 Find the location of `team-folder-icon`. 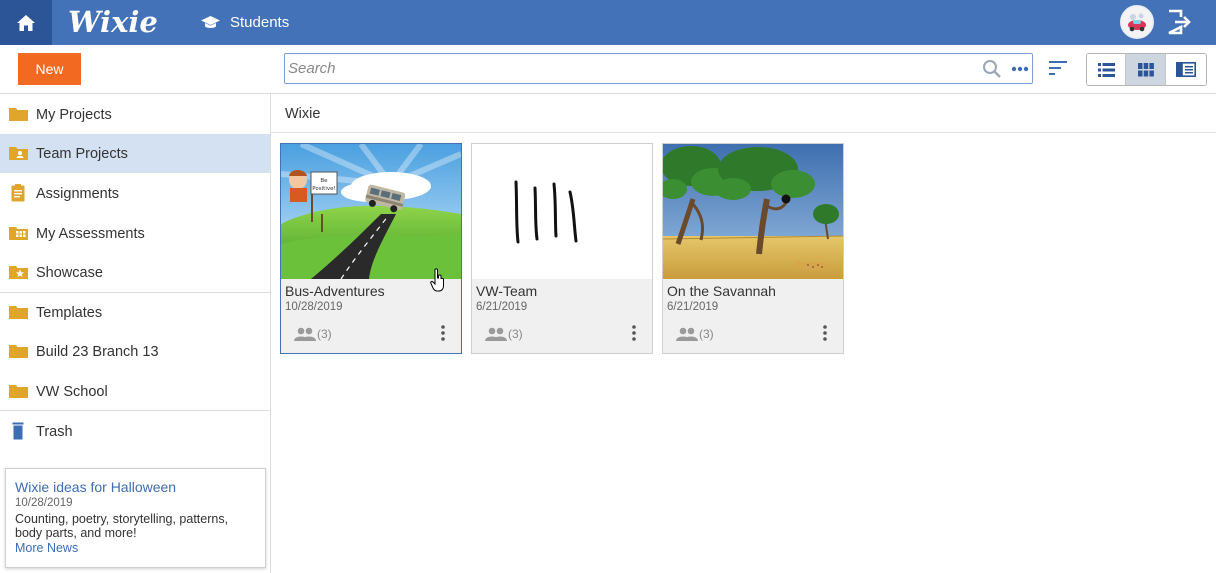

team-folder-icon is located at coordinates (18, 153).